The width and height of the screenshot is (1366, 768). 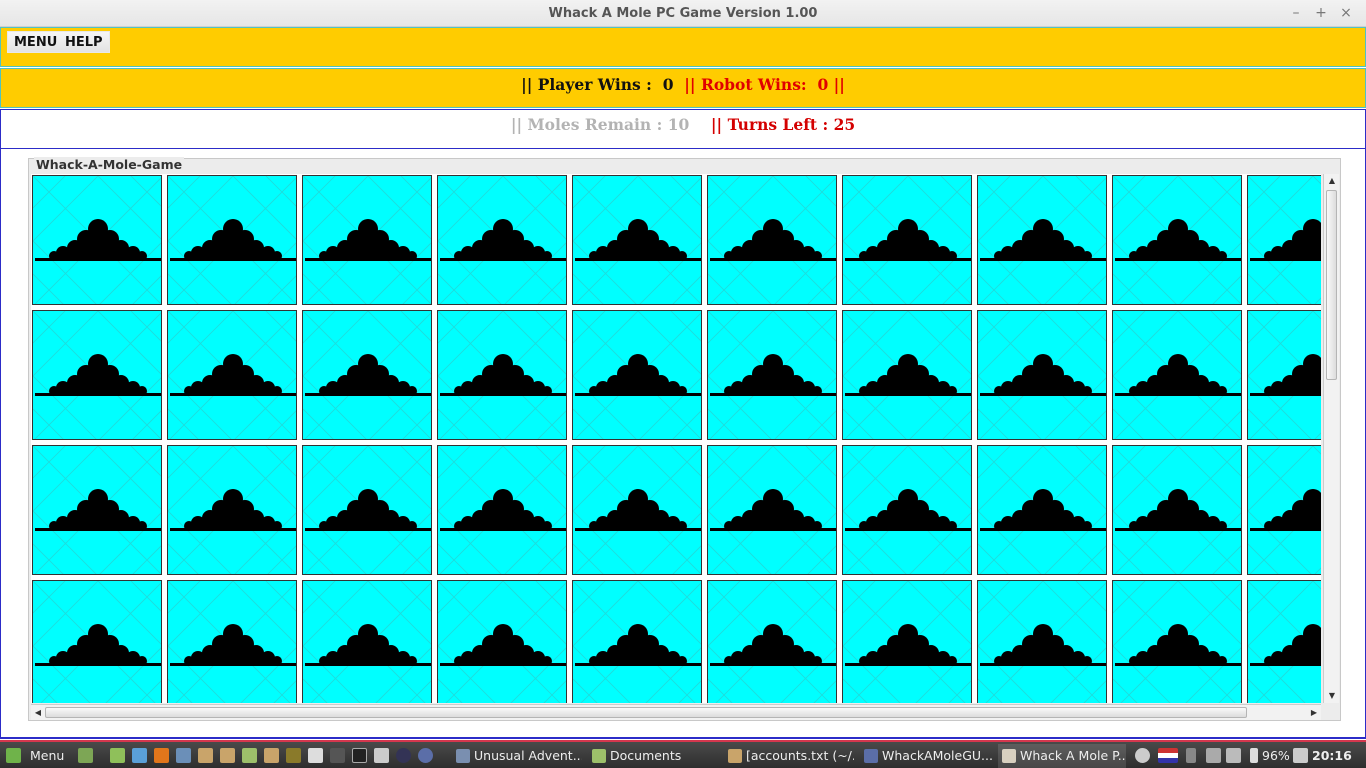 I want to click on vertical-scrollbar: ▲ ▼, so click(x=1331, y=438).